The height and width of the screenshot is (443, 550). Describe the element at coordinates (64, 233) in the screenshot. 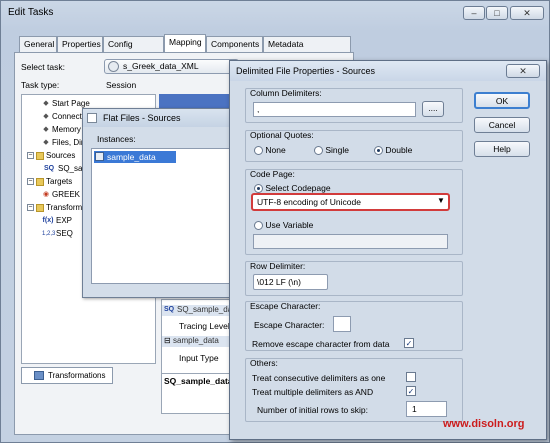

I see `tree-item-label: SEQ` at that location.